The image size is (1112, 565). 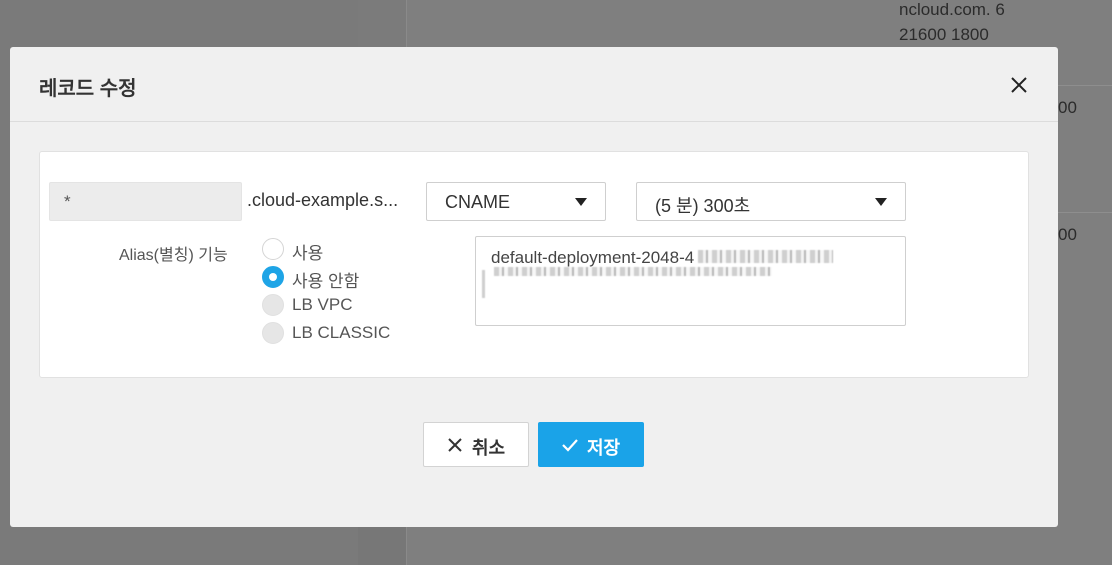 What do you see at coordinates (952, 9) in the screenshot?
I see `background-cell-text: ncloud.com. 6` at bounding box center [952, 9].